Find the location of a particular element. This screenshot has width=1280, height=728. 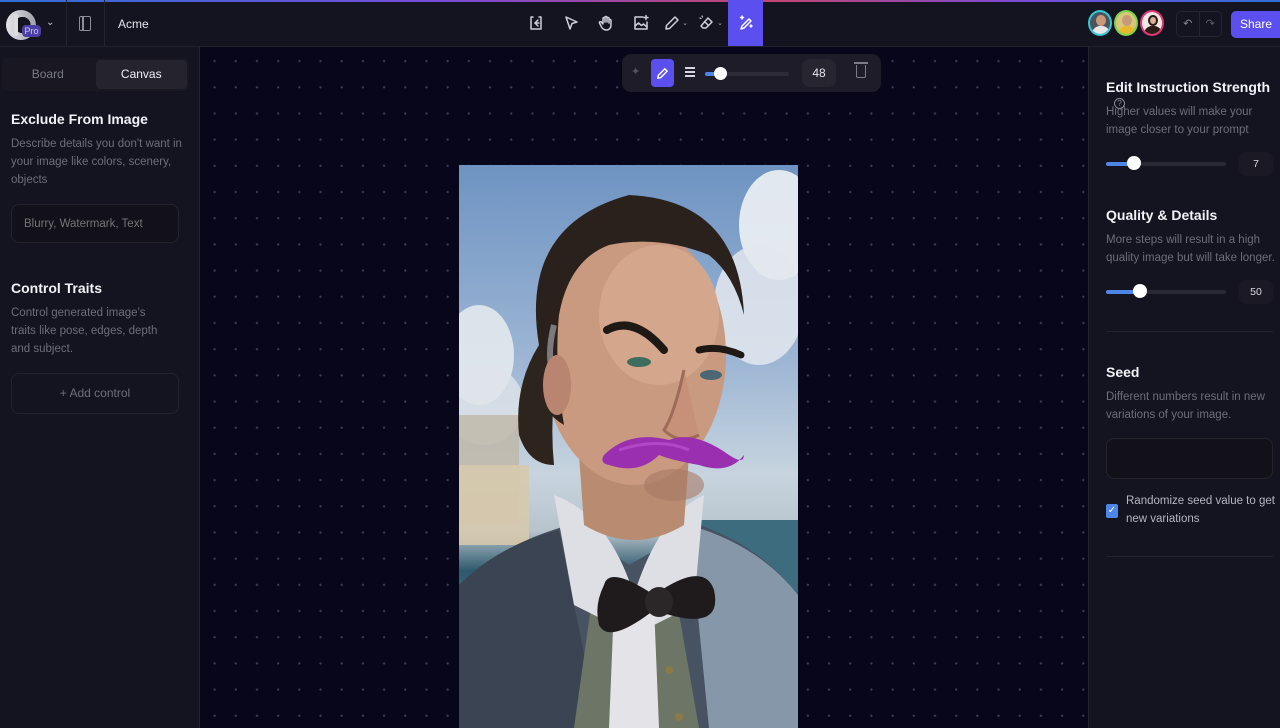

eraser-icon is located at coordinates (706, 22).